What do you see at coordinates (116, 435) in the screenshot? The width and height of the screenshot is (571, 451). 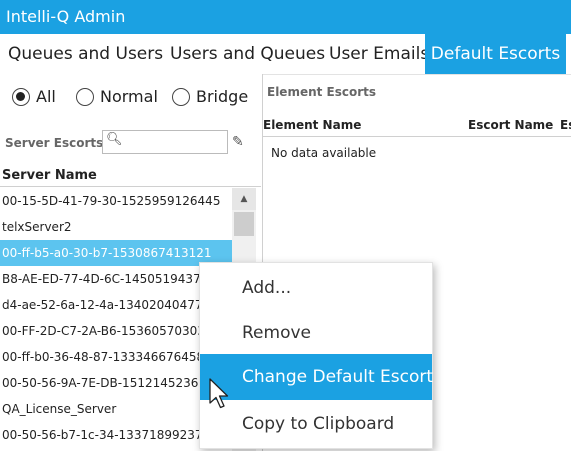 I see `server-list-item: 00-50-56-b7-1c-34-1337189923750` at bounding box center [116, 435].